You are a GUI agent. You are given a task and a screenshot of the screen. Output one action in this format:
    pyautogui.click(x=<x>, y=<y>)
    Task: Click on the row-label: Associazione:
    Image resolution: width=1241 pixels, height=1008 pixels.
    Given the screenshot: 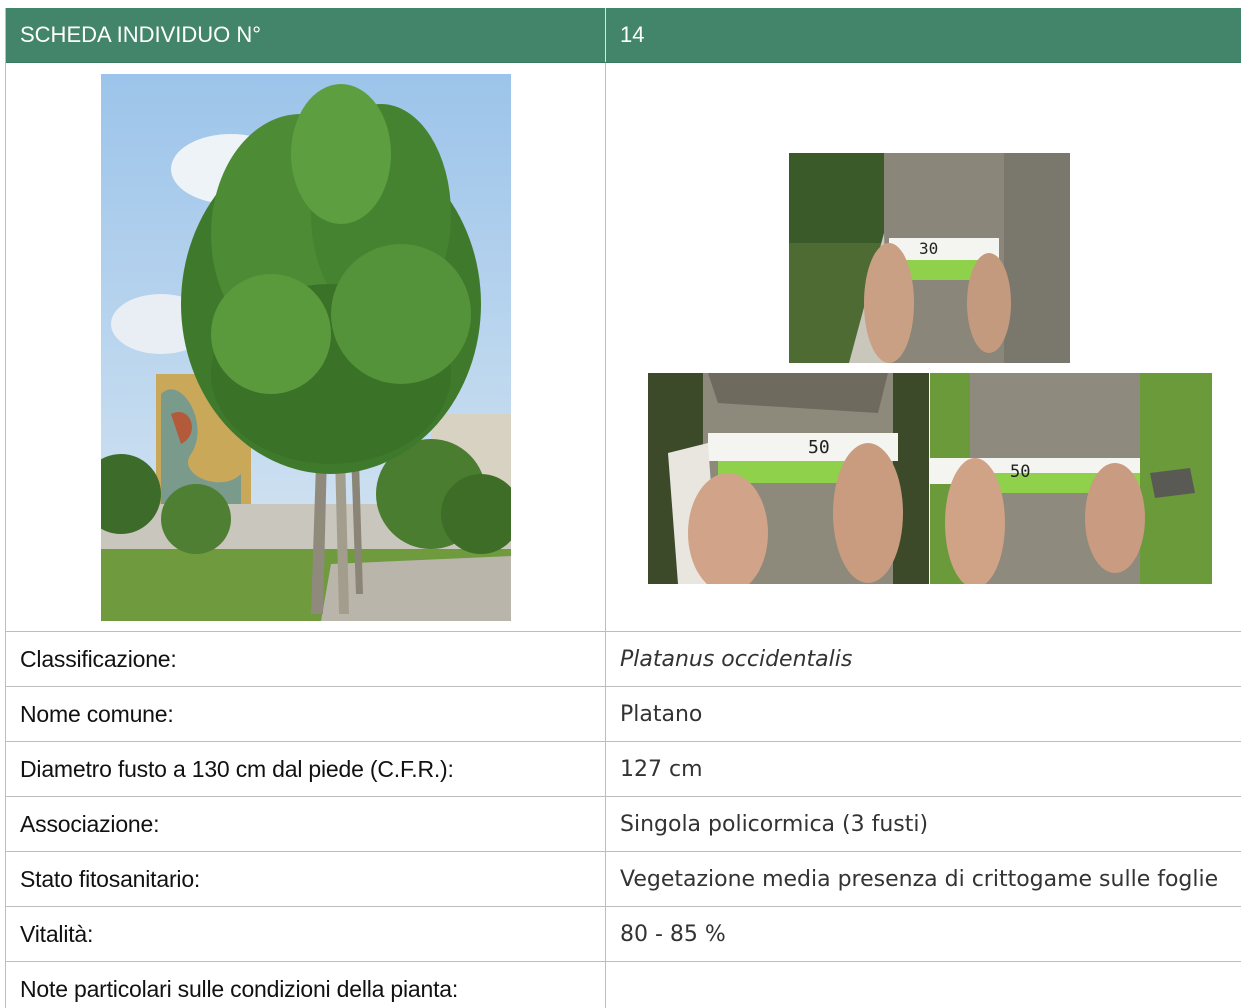 What is the action you would take?
    pyautogui.click(x=306, y=824)
    